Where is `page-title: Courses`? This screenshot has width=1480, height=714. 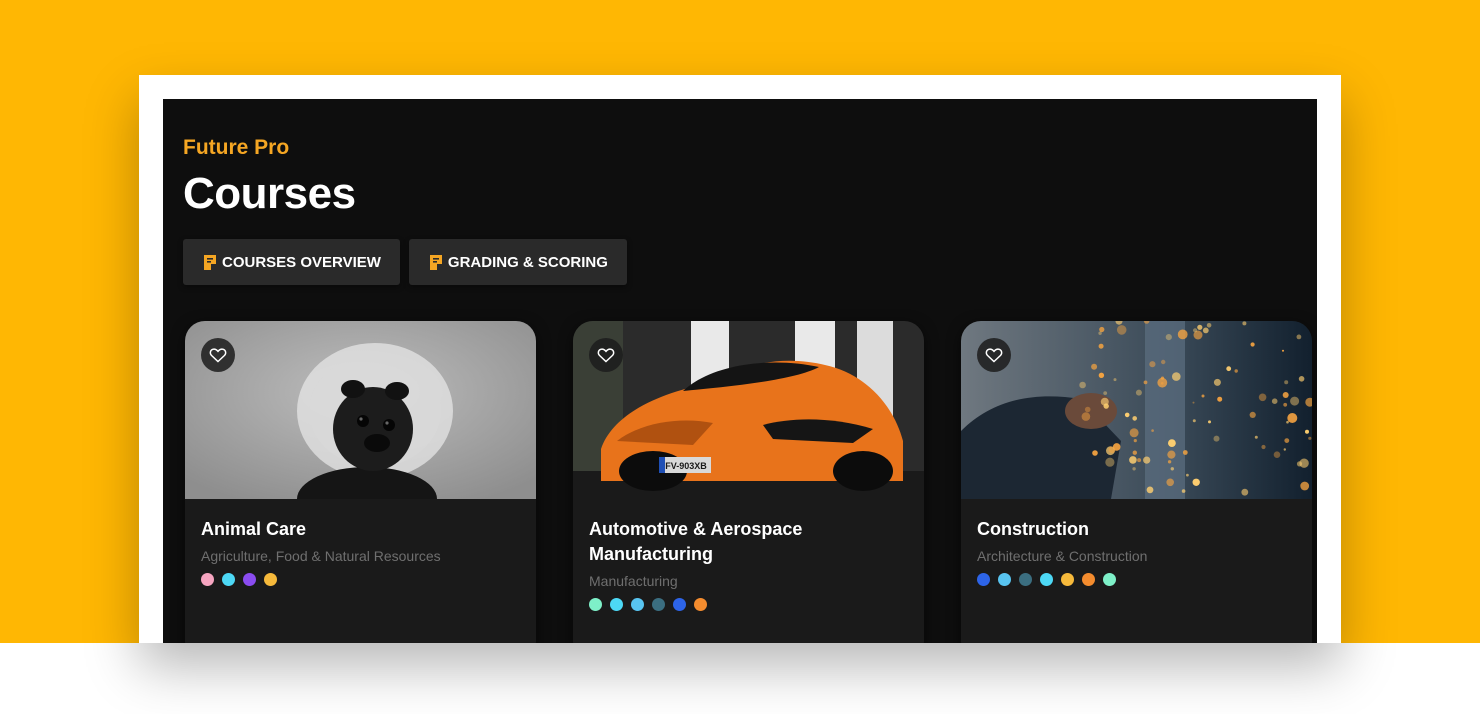 page-title: Courses is located at coordinates (269, 193).